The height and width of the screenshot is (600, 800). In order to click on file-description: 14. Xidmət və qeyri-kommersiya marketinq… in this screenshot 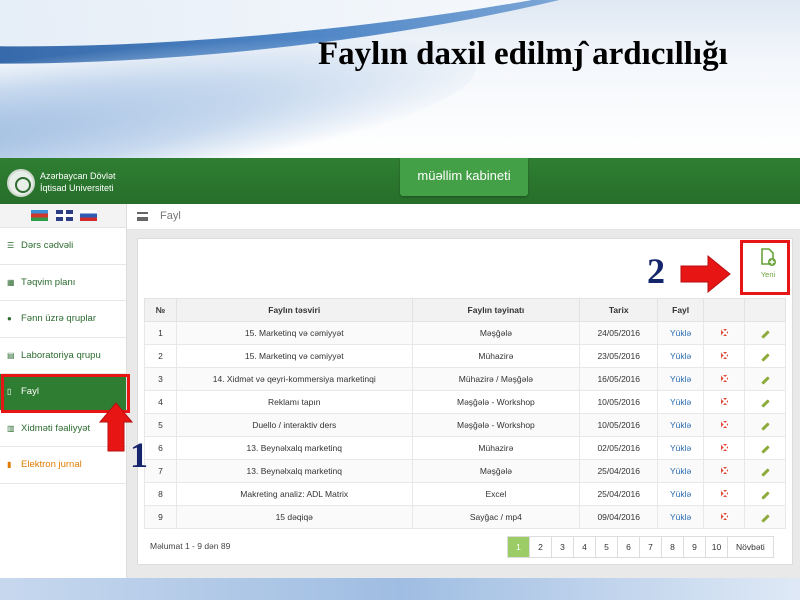, I will do `click(294, 379)`.